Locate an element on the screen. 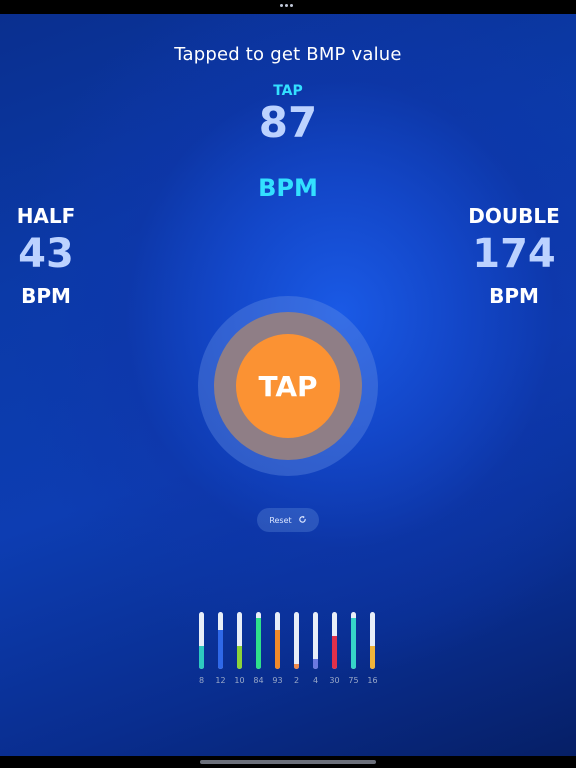 This screenshot has width=576, height=768. level-meter: 93 is located at coordinates (277, 648).